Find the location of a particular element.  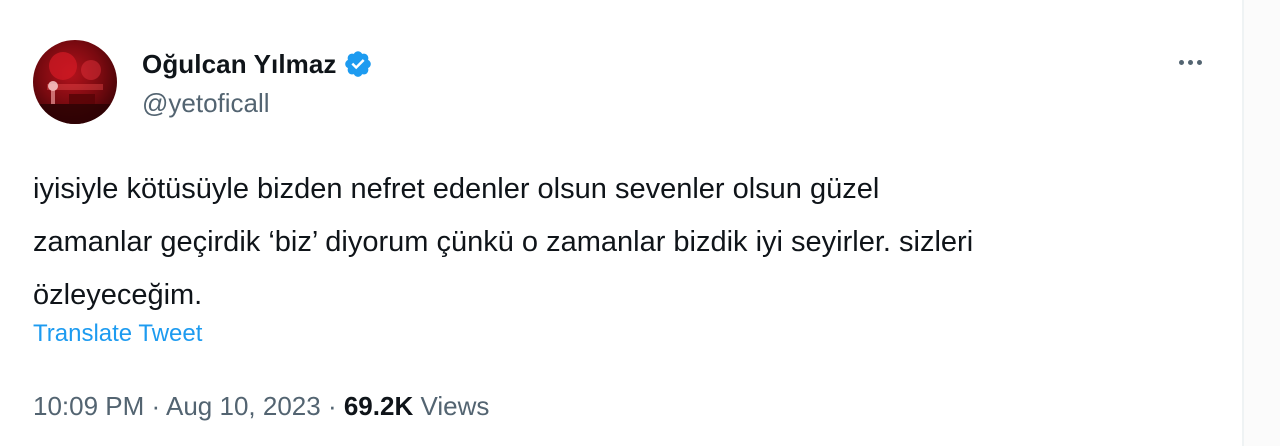

author-display-name: Oğulcan Yılmaz is located at coordinates (239, 64).